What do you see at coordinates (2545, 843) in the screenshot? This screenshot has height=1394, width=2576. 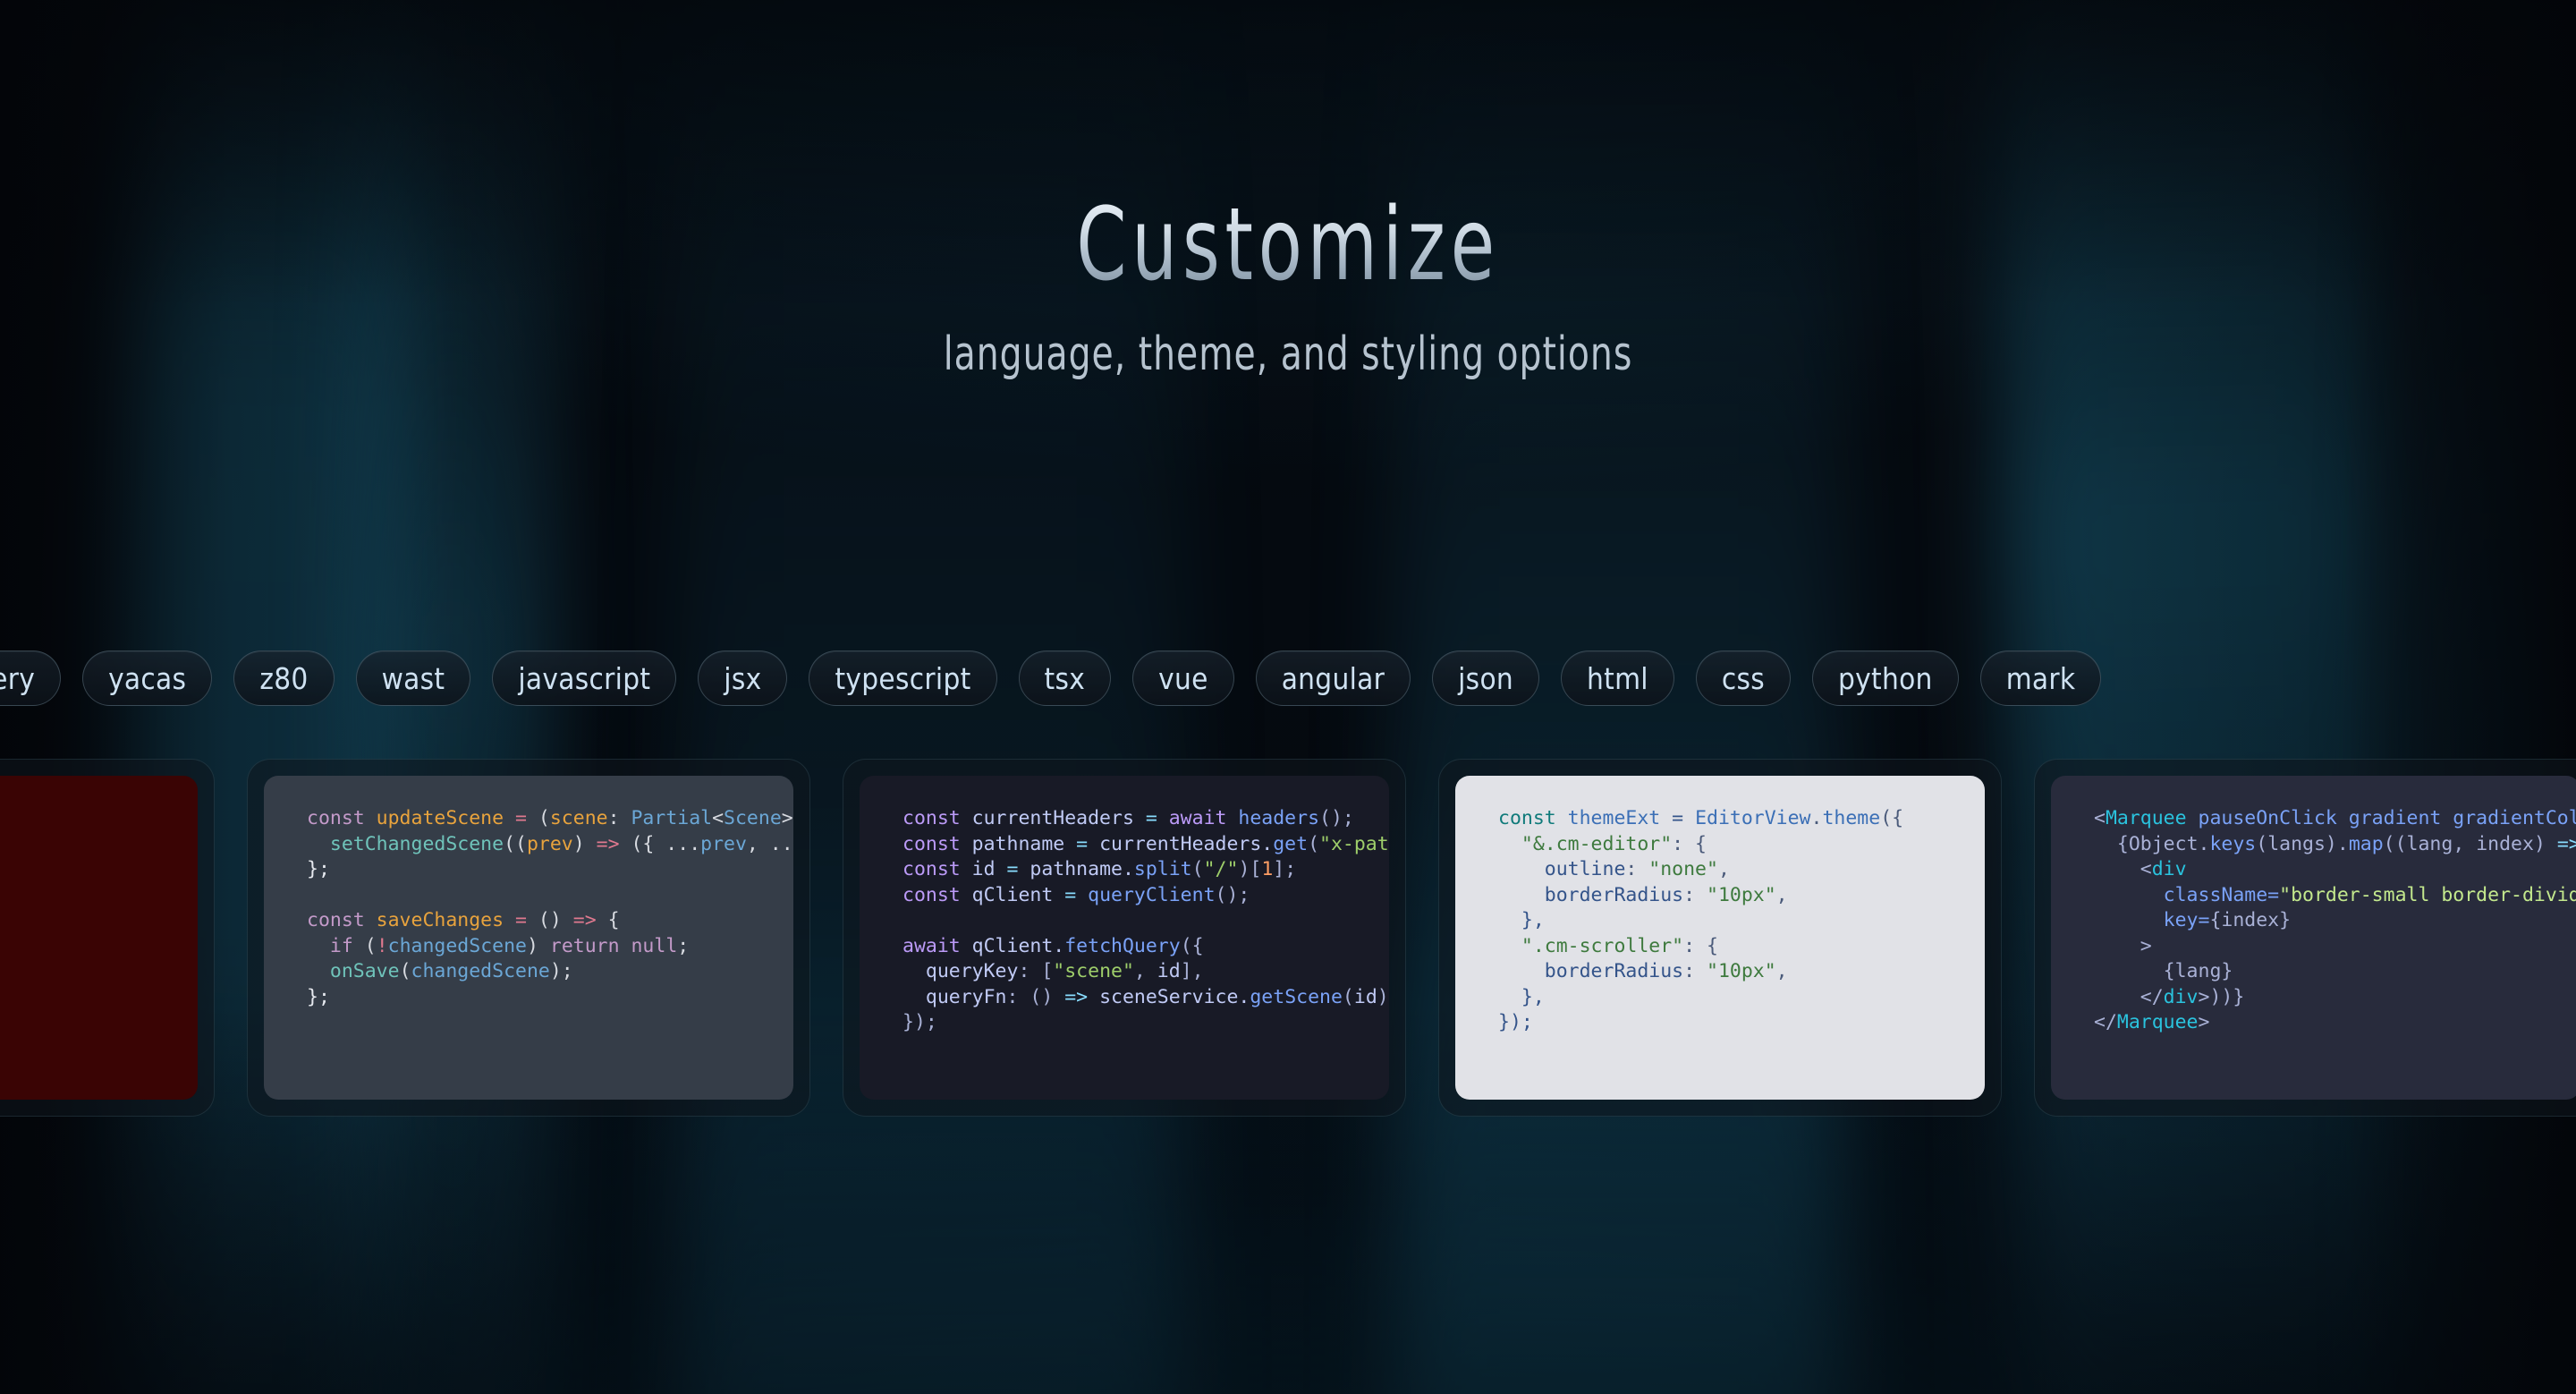 I see `code-token: )` at bounding box center [2545, 843].